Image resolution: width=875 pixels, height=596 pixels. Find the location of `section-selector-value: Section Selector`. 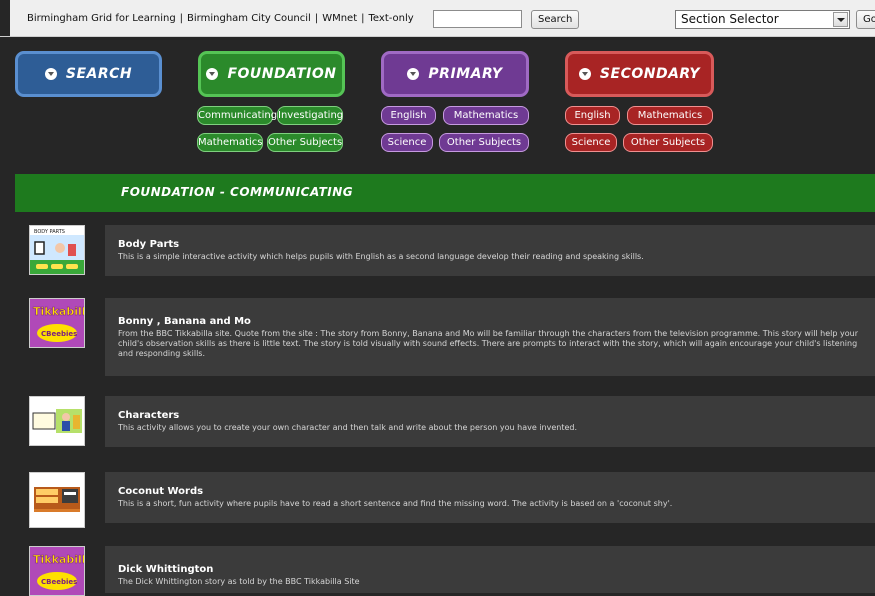

section-selector-value: Section Selector is located at coordinates (730, 19).